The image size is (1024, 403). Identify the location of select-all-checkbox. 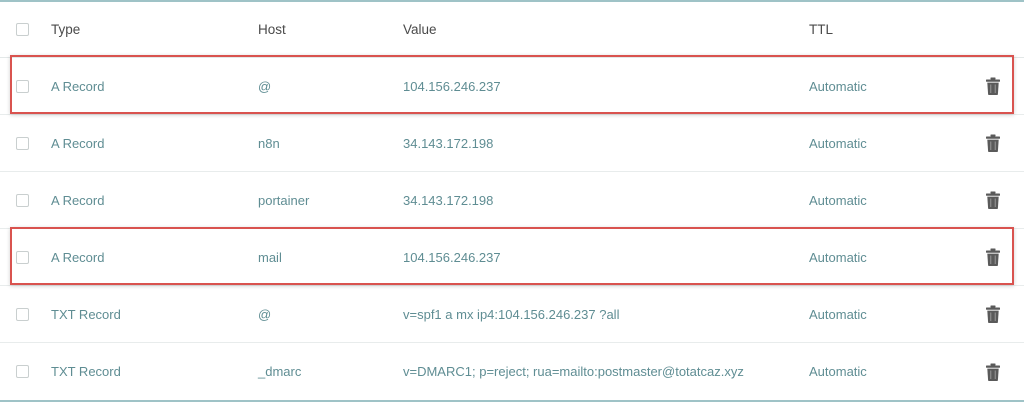
(22, 29).